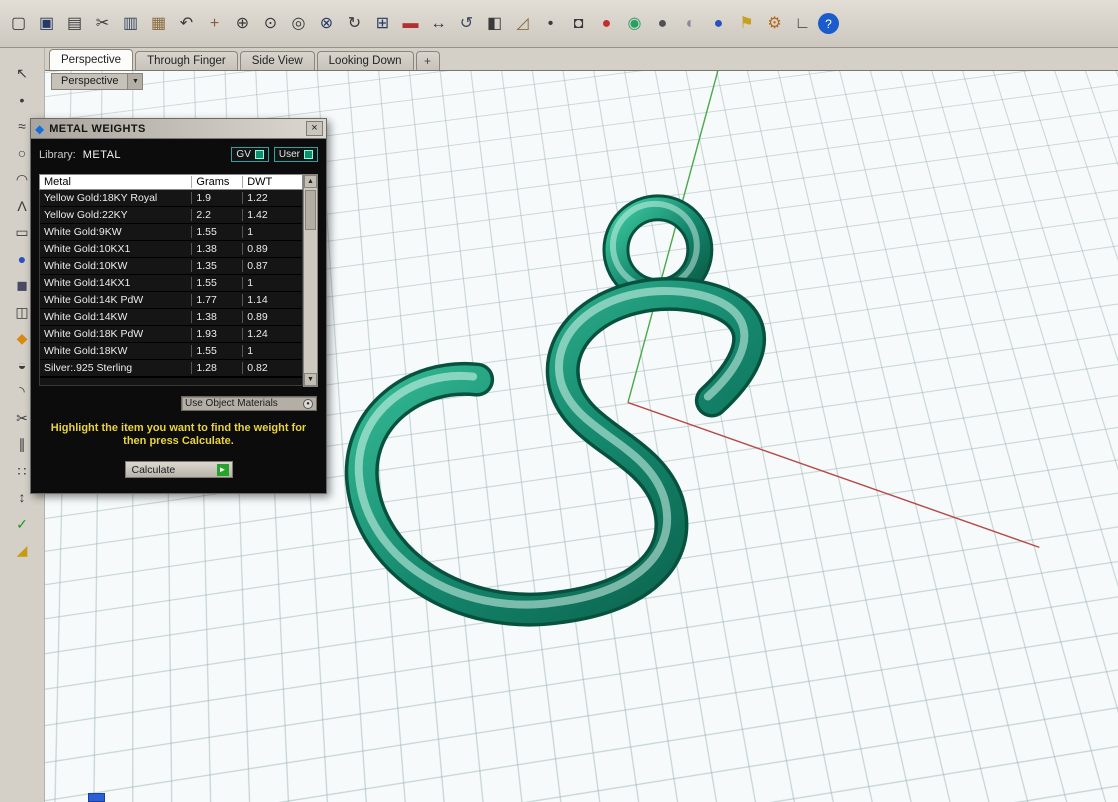  What do you see at coordinates (277, 60) in the screenshot?
I see `tab-side-view: Side View` at bounding box center [277, 60].